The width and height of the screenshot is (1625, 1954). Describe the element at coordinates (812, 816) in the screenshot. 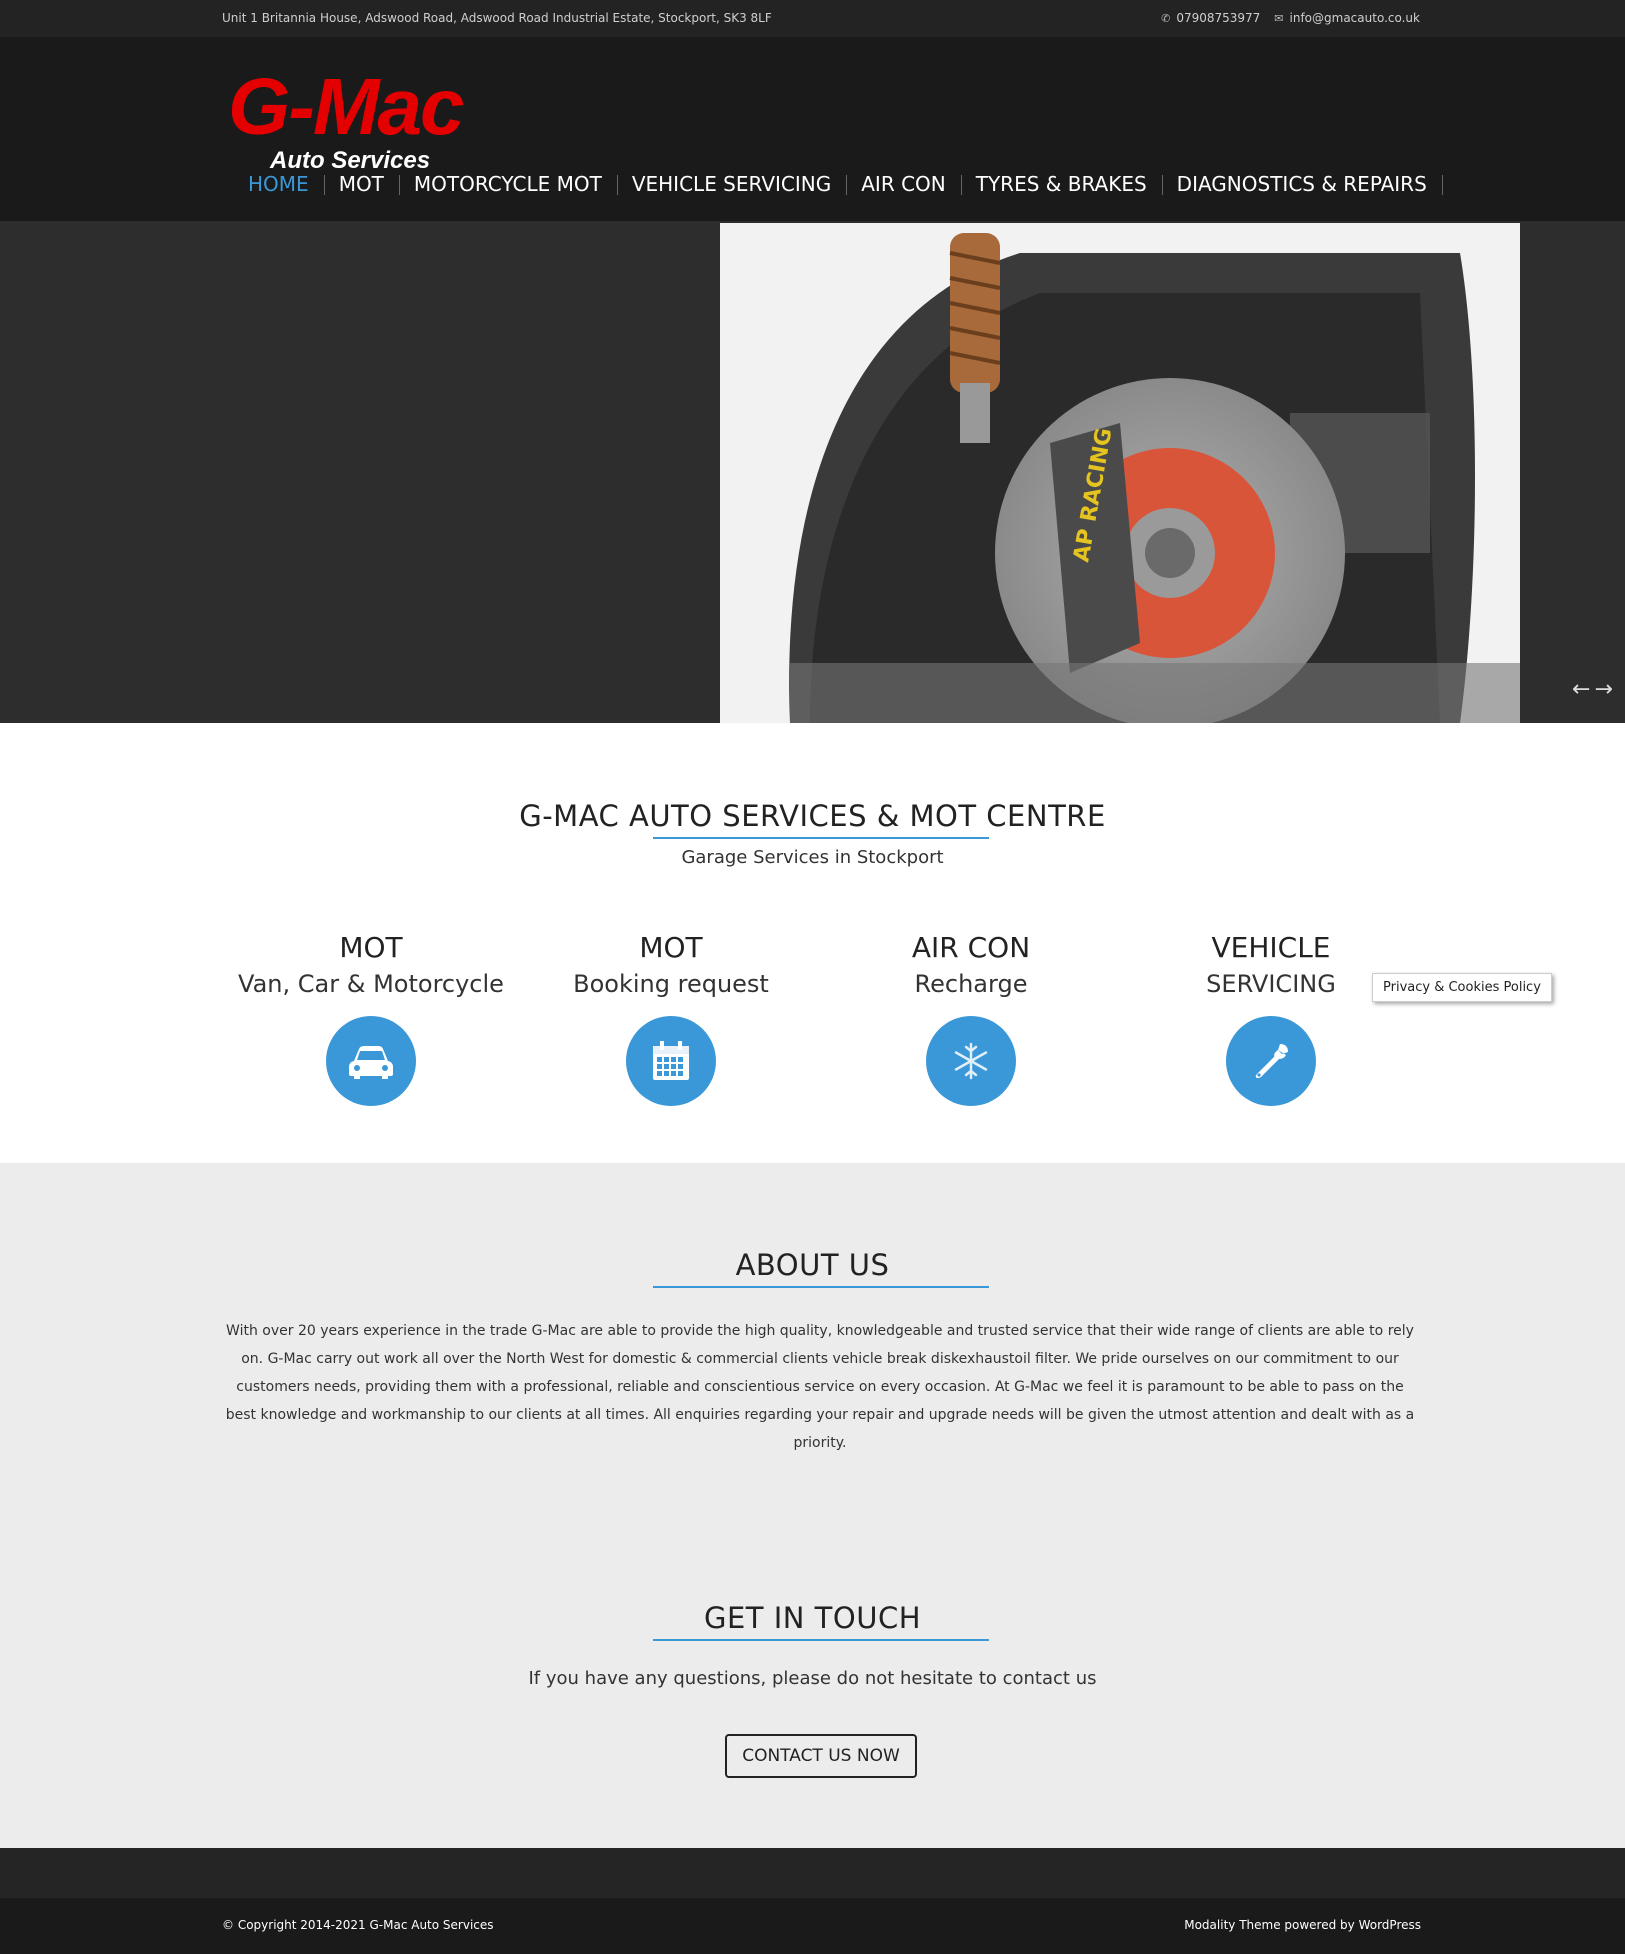

I see `intro-title: G-MAC AUTO SERVICES & MOT CENTRE` at that location.